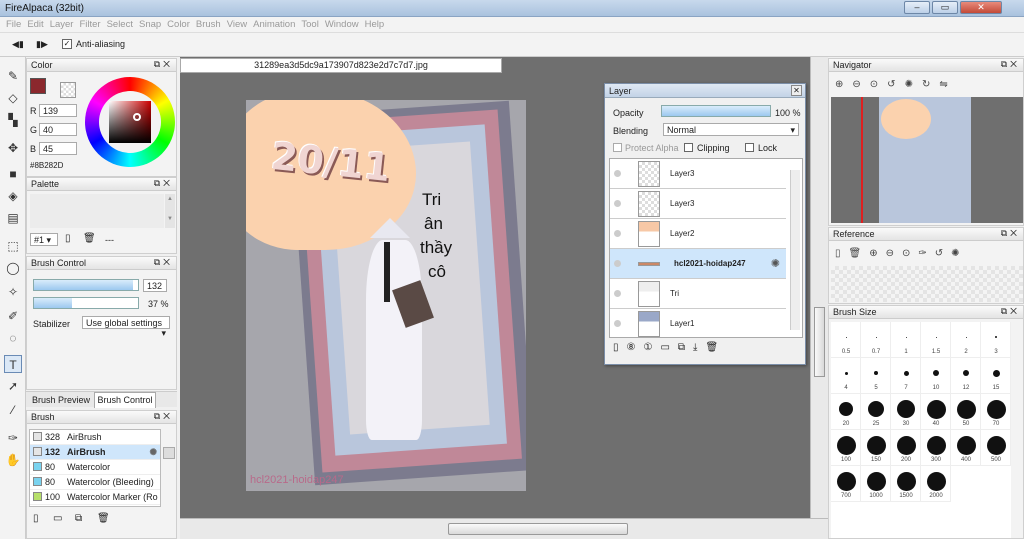 The image size is (1024, 539). Describe the element at coordinates (13, 218) in the screenshot. I see `gradient-tool-icon: ▤` at that location.